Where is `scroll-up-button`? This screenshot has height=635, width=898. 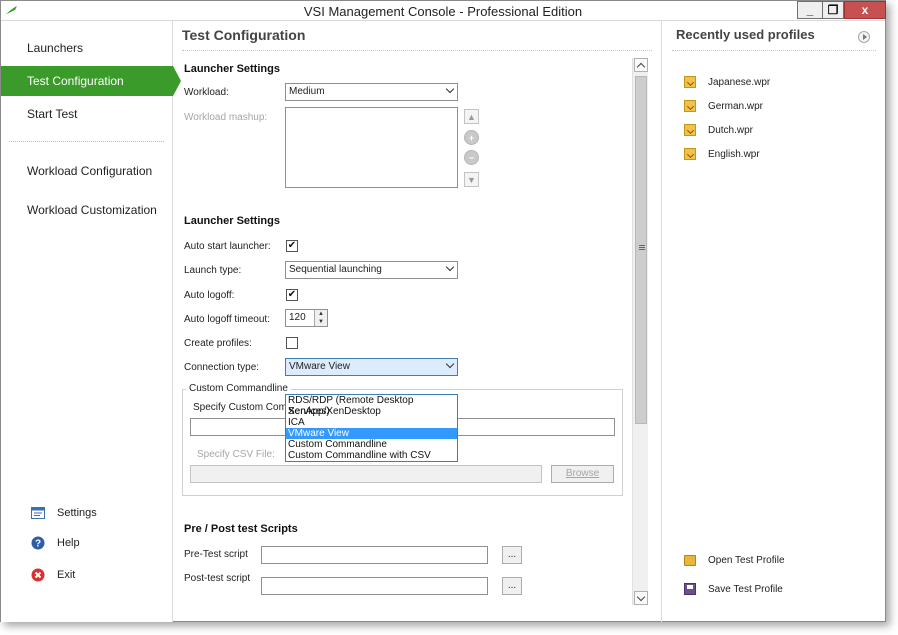
scroll-up-button is located at coordinates (641, 65).